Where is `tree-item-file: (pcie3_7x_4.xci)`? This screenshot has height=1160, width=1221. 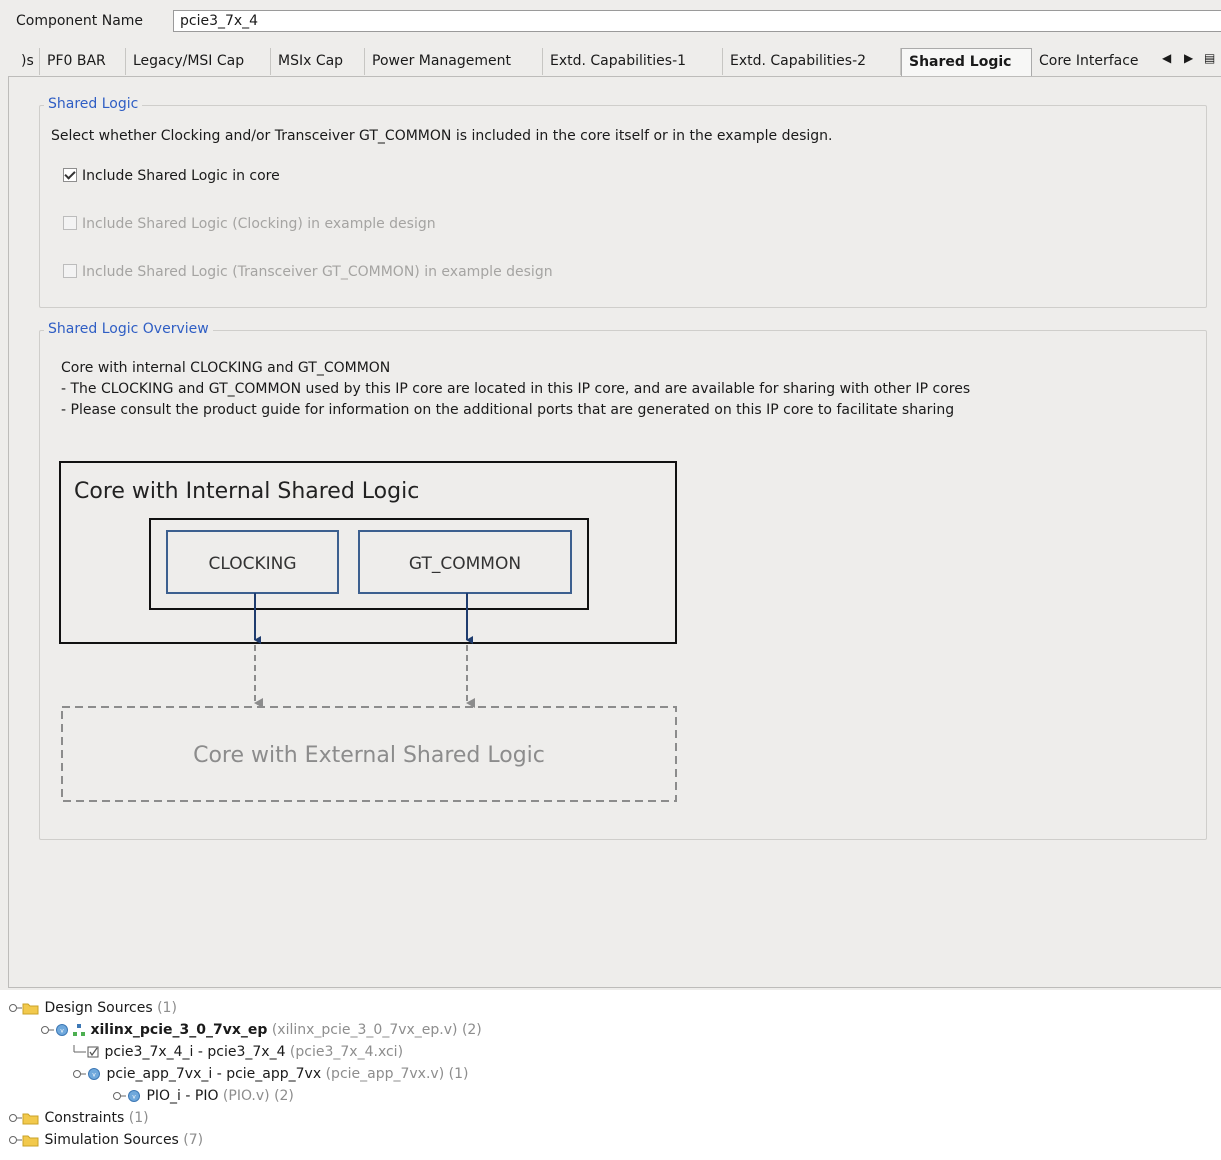
tree-item-file: (pcie3_7x_4.xci) is located at coordinates (344, 1052).